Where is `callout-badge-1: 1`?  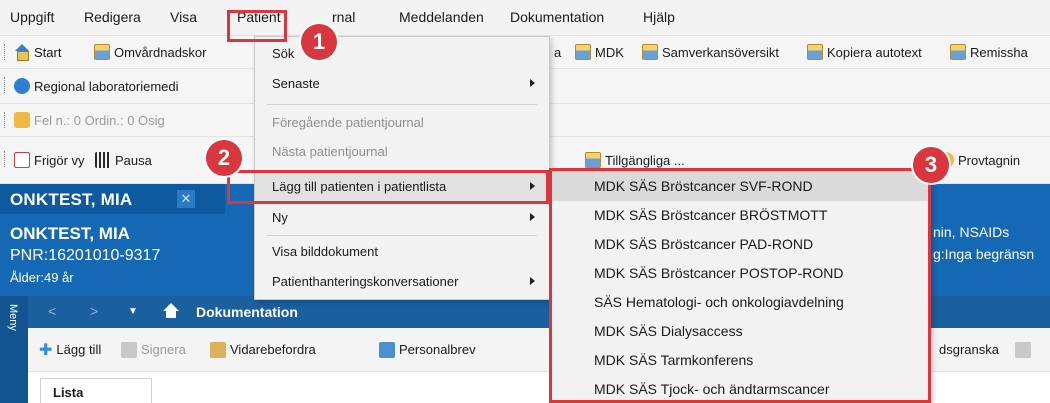 callout-badge-1: 1 is located at coordinates (319, 42).